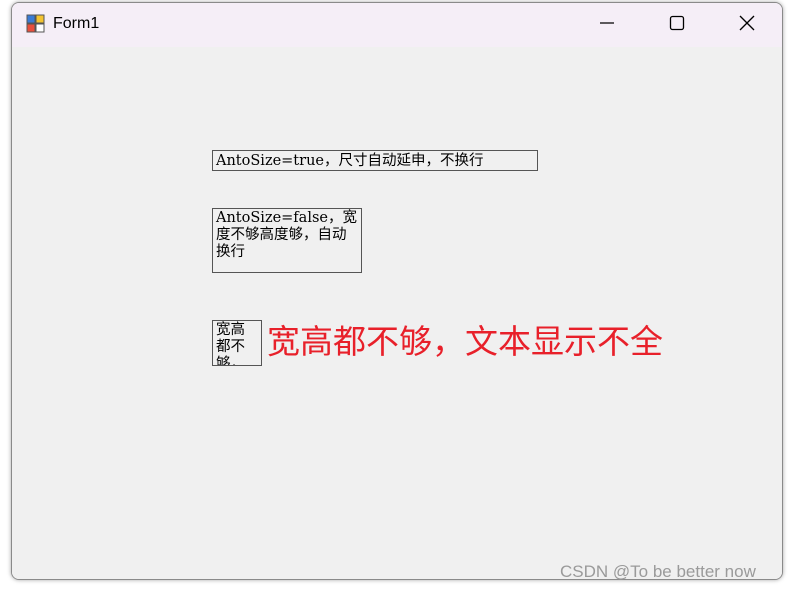  I want to click on window-title: Form1, so click(76, 23).